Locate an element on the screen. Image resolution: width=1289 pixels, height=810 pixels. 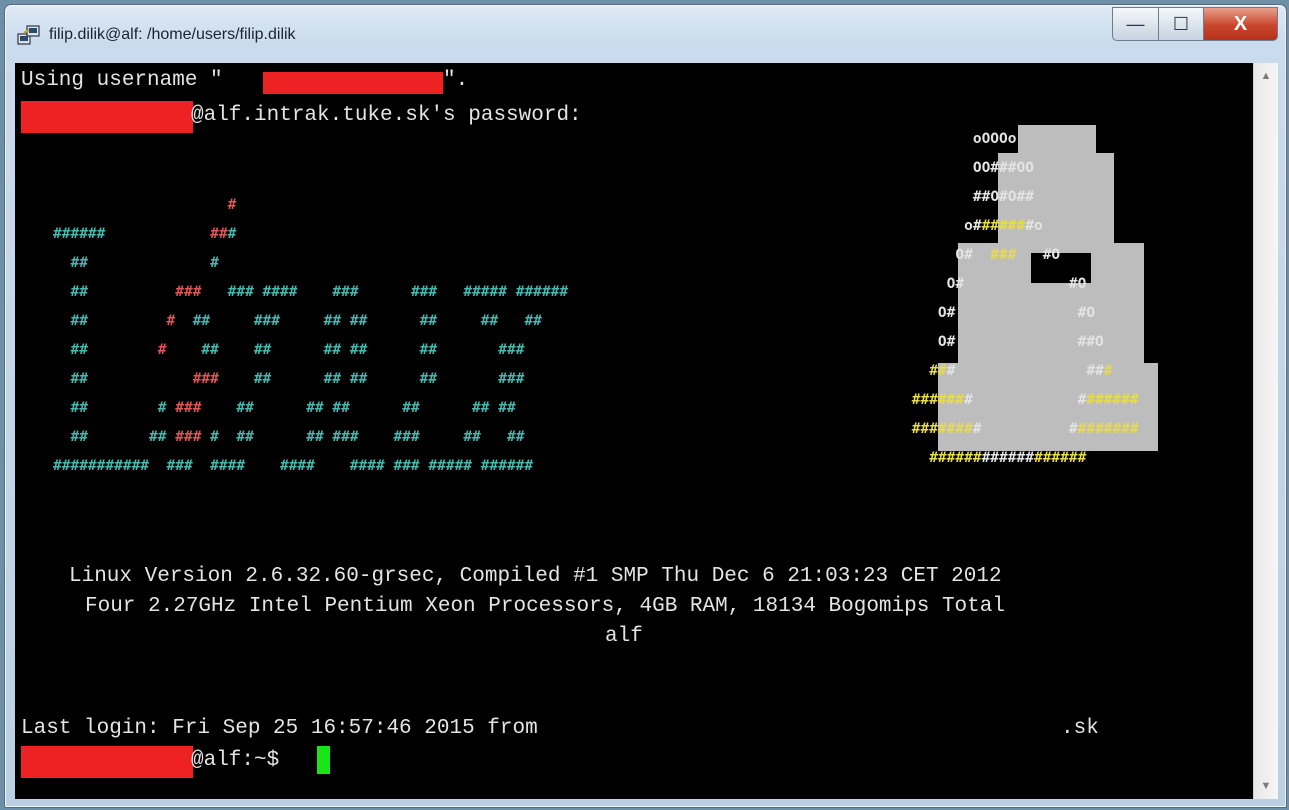
hostname-line: alf is located at coordinates (624, 636).